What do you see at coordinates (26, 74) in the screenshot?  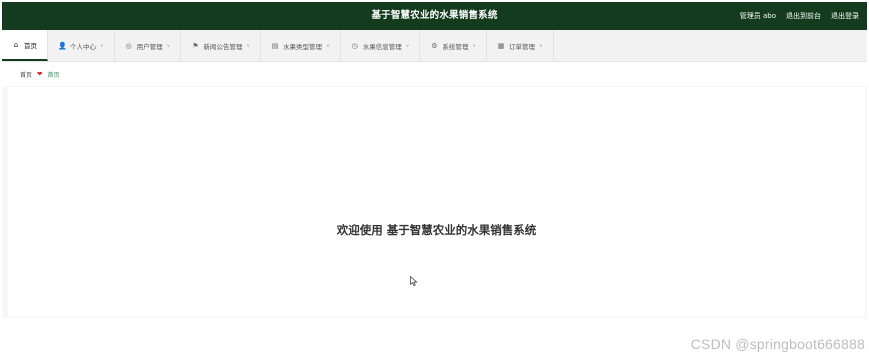 I see `breadcrumb-root: 首页` at bounding box center [26, 74].